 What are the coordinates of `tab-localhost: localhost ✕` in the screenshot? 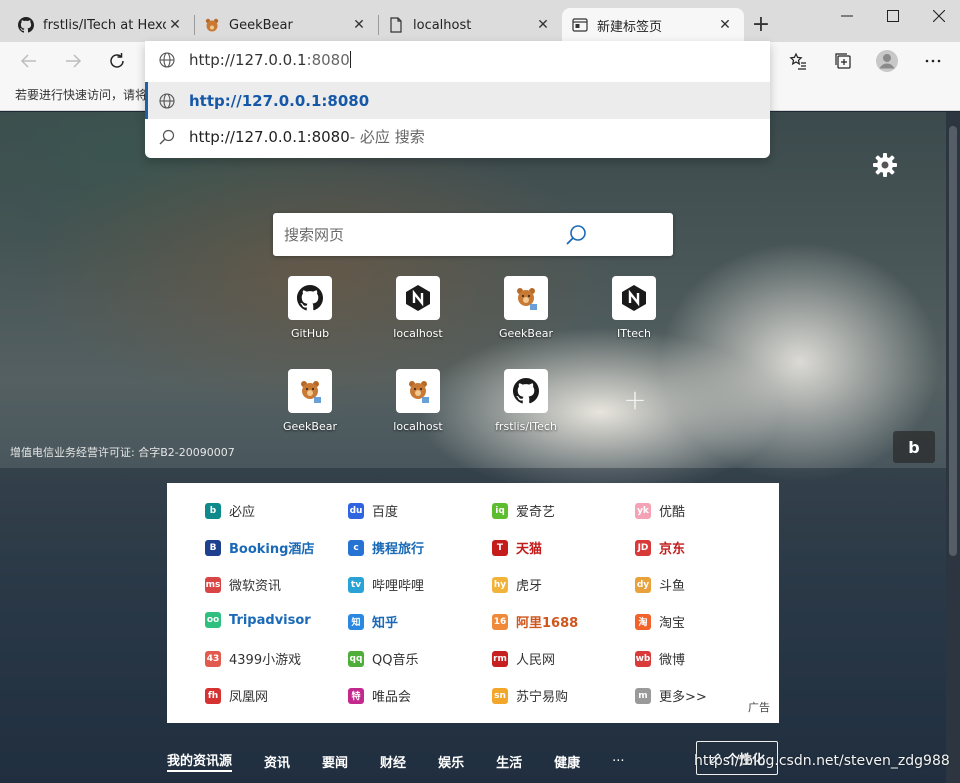 It's located at (470, 25).